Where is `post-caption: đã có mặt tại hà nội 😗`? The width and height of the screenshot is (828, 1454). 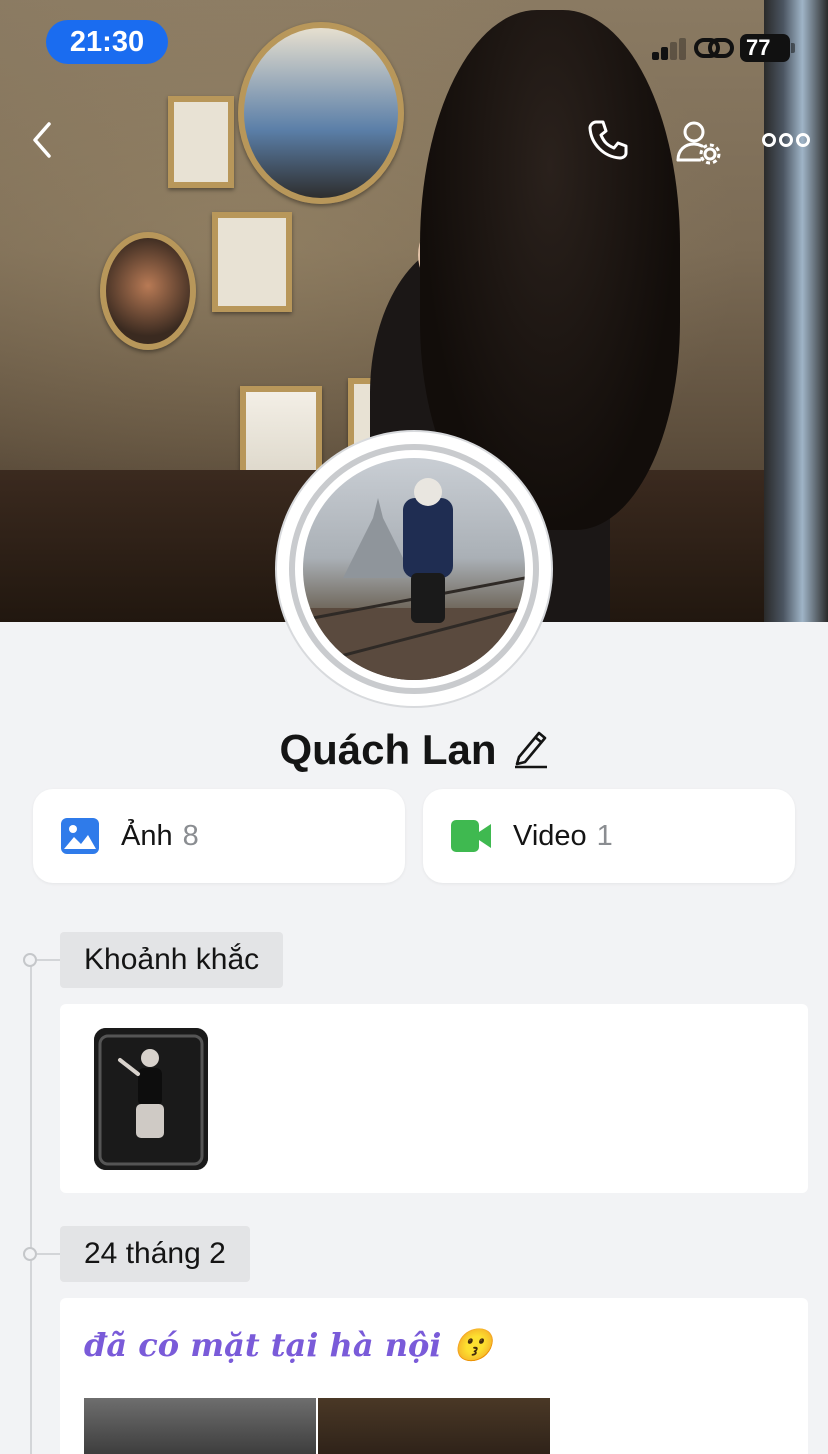 post-caption: đã có mặt tại hà nội 😗 is located at coordinates (288, 1345).